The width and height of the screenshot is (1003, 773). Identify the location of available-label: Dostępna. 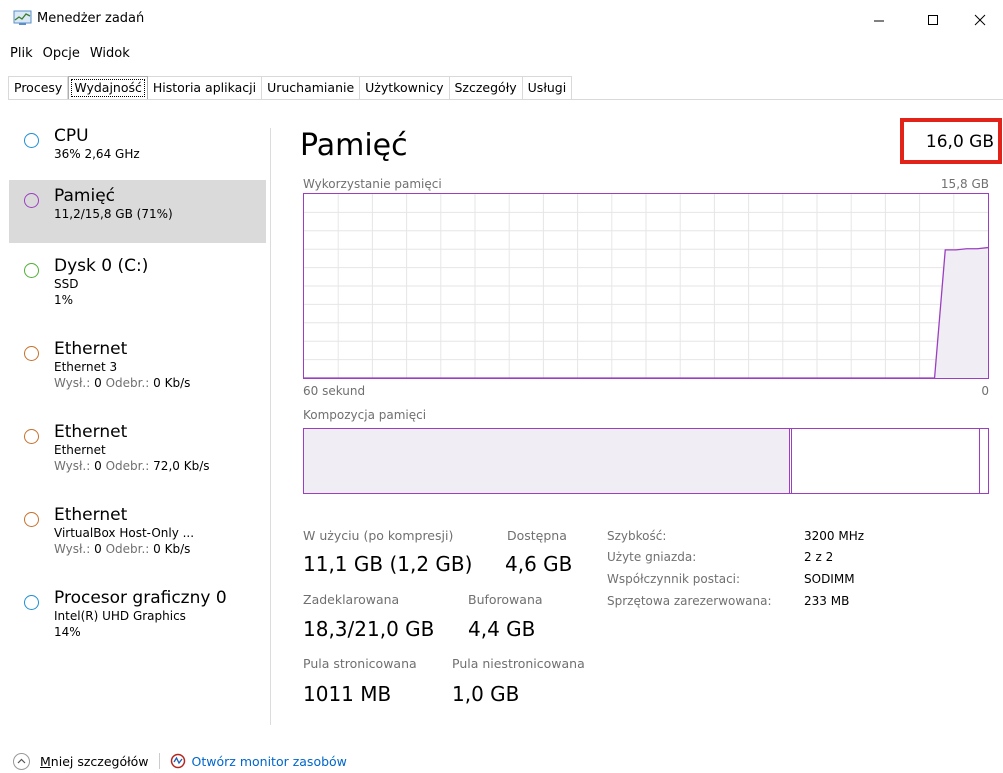
(537, 535).